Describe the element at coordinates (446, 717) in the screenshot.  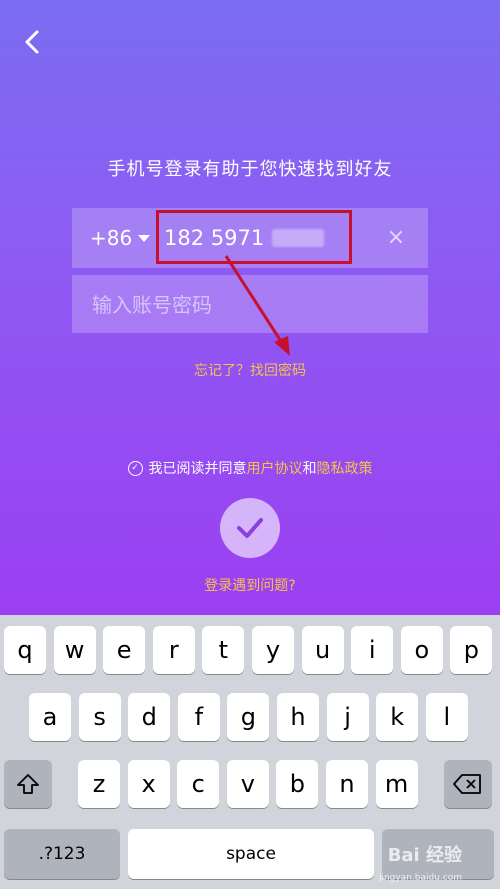
I see `key-l: l` at that location.